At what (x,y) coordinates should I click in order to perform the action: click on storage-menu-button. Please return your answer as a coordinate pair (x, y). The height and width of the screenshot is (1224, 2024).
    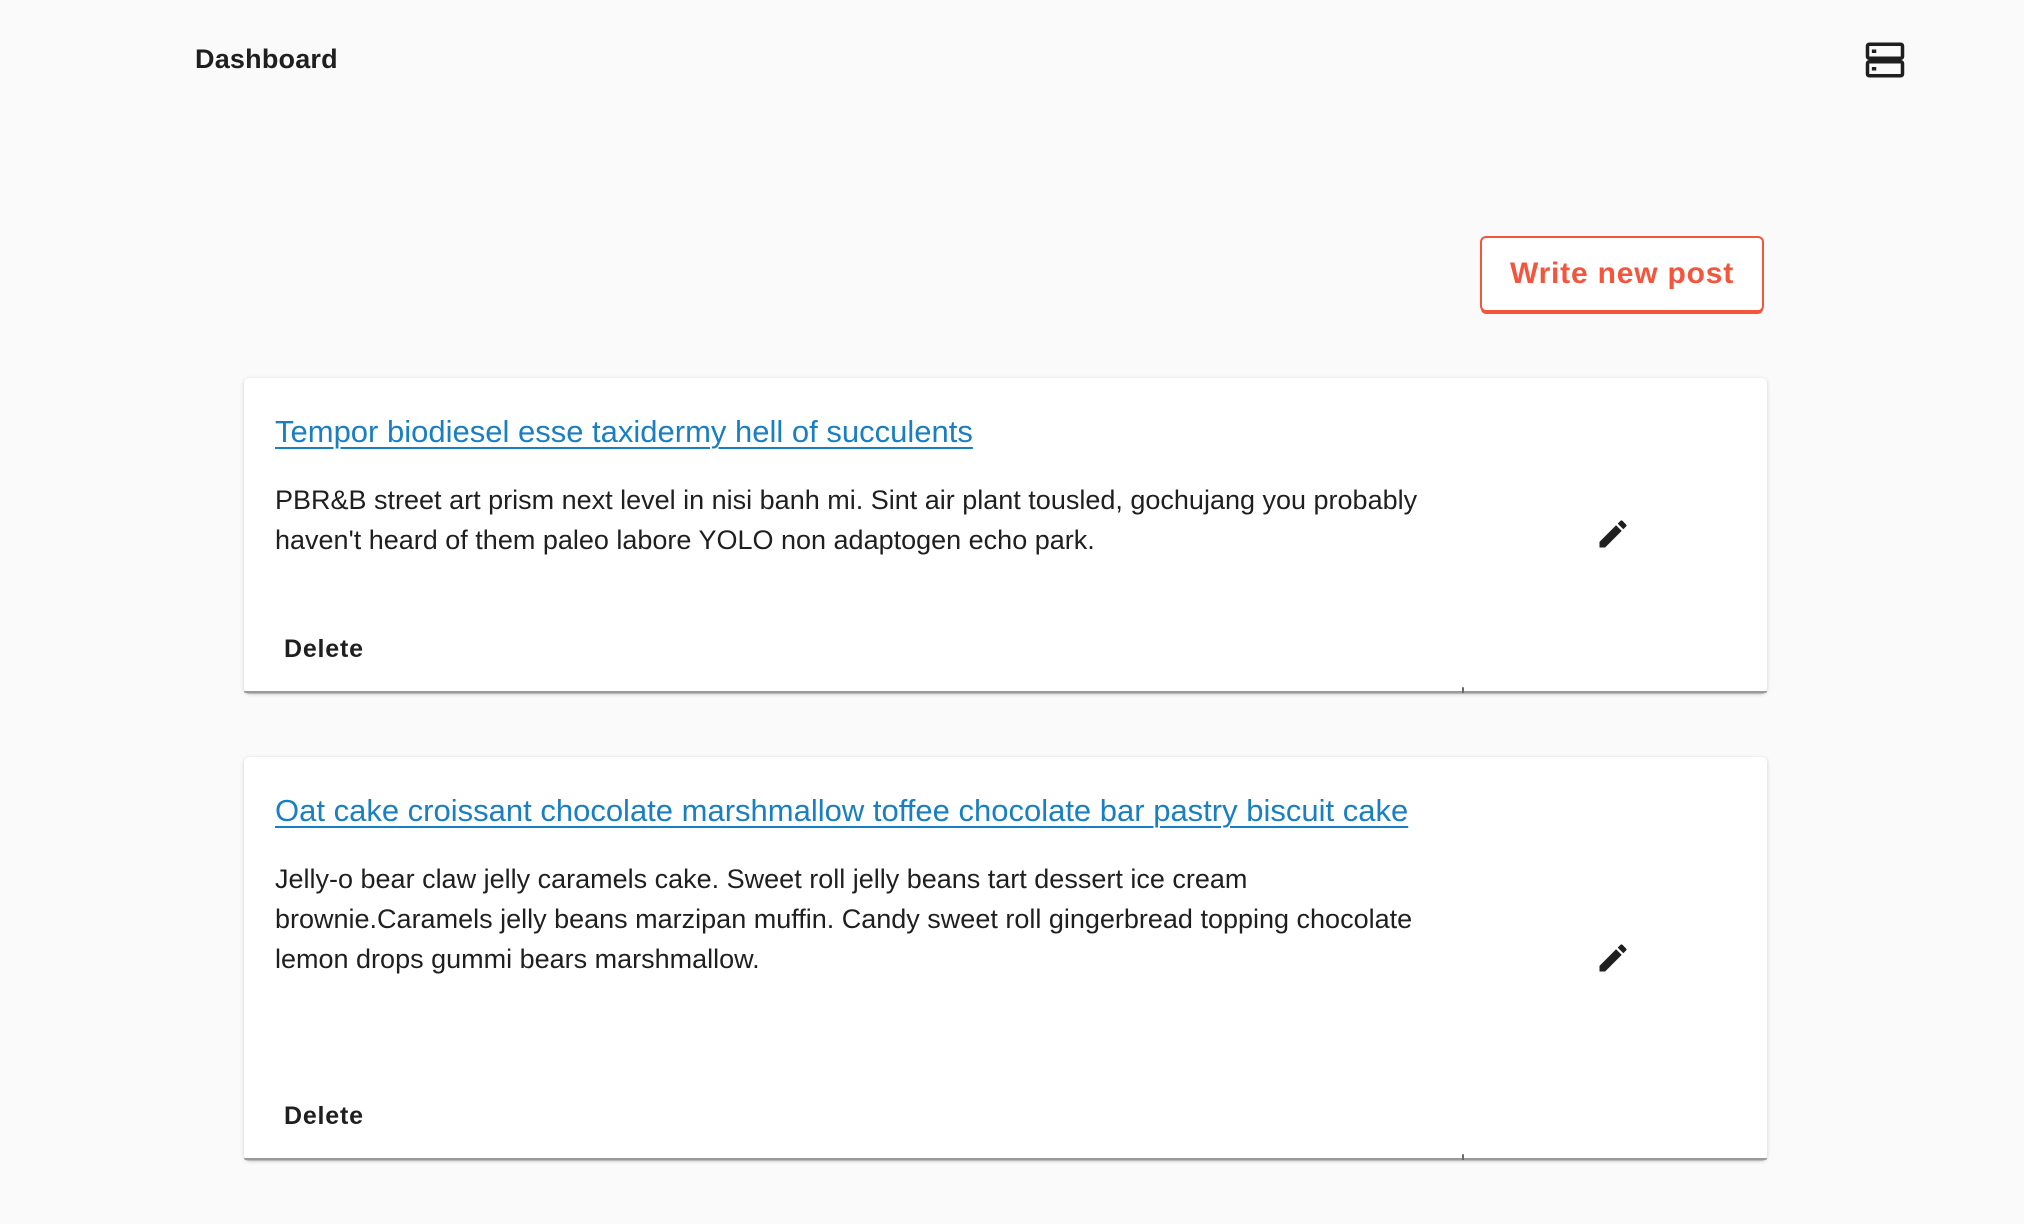
    Looking at the image, I should click on (1885, 60).